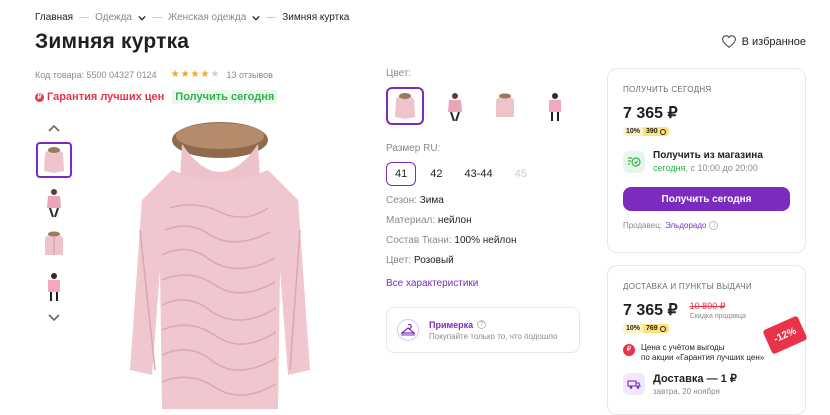 The image size is (830, 415). What do you see at coordinates (399, 73) in the screenshot?
I see `color-label: Цвет:` at bounding box center [399, 73].